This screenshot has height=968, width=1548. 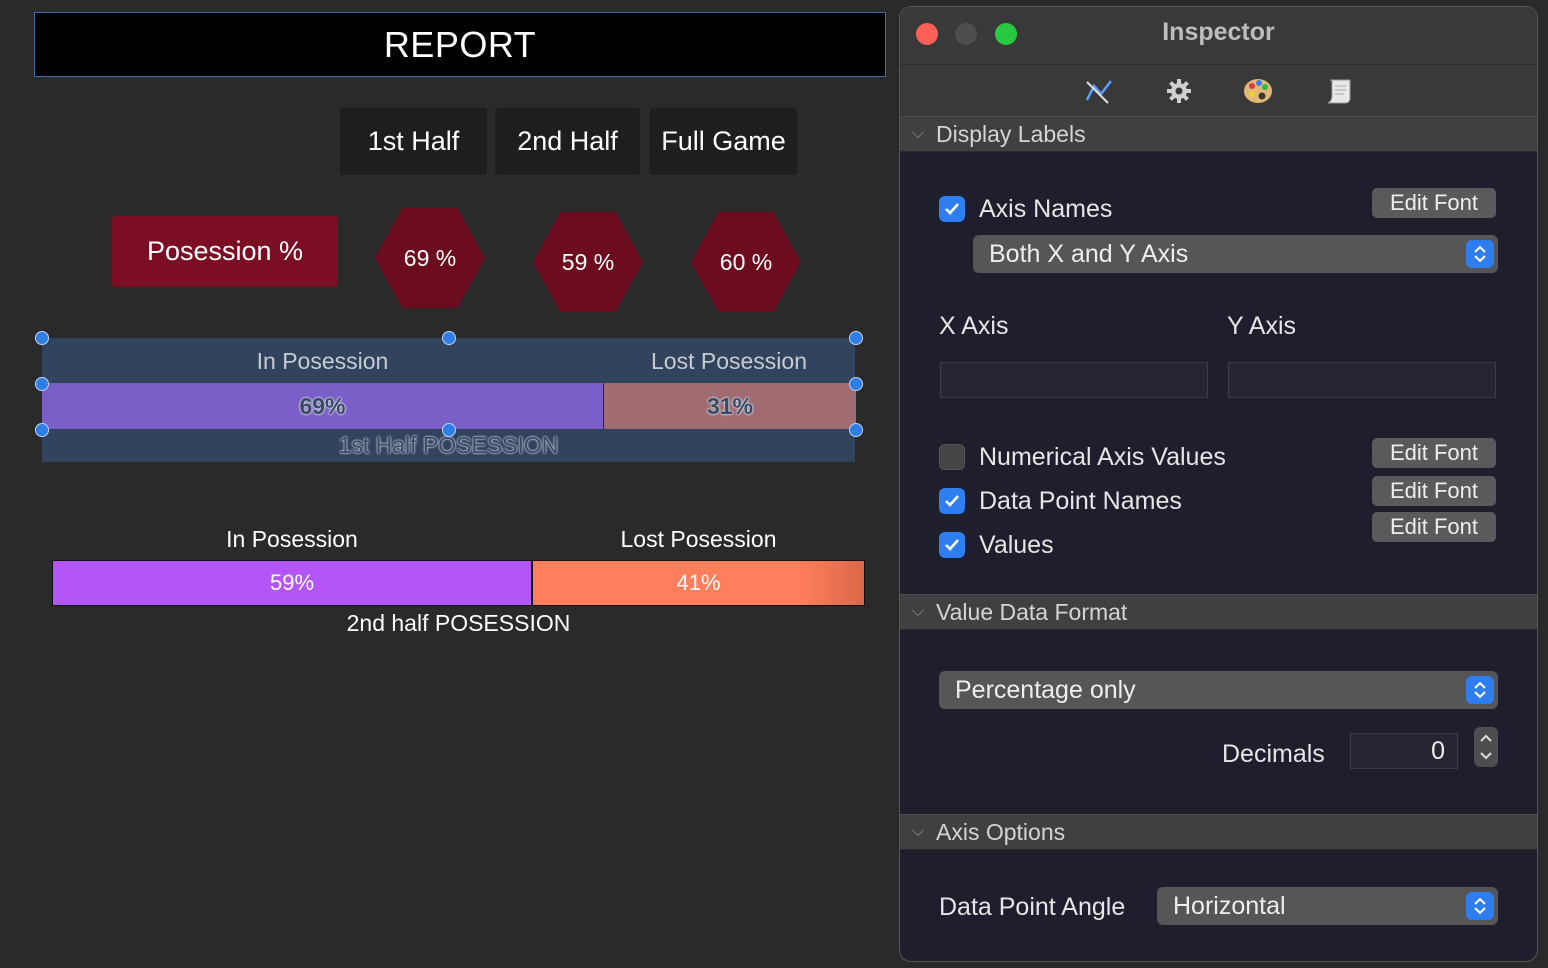 I want to click on numerical-axis-values-checkbox, so click(x=952, y=457).